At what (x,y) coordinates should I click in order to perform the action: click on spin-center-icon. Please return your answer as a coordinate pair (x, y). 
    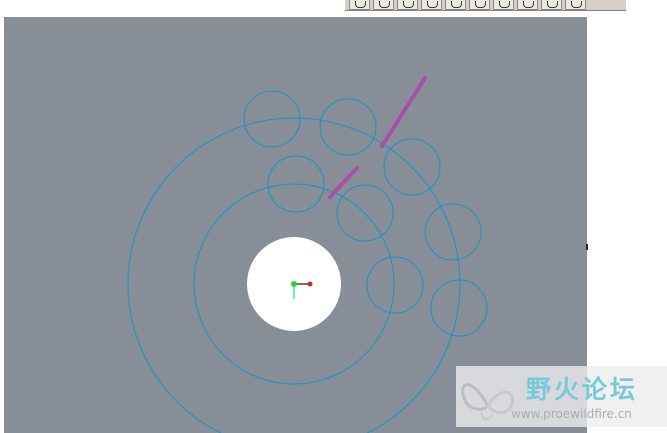
    Looking at the image, I should click on (552, 4).